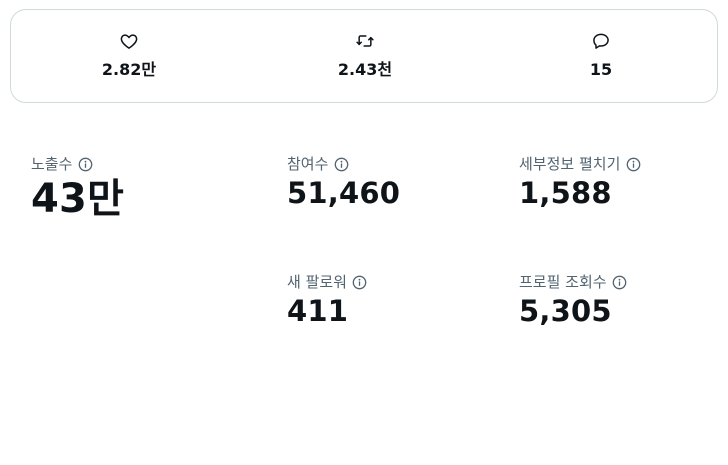  I want to click on engagements-metric: 참여수 51,460, so click(343, 182).